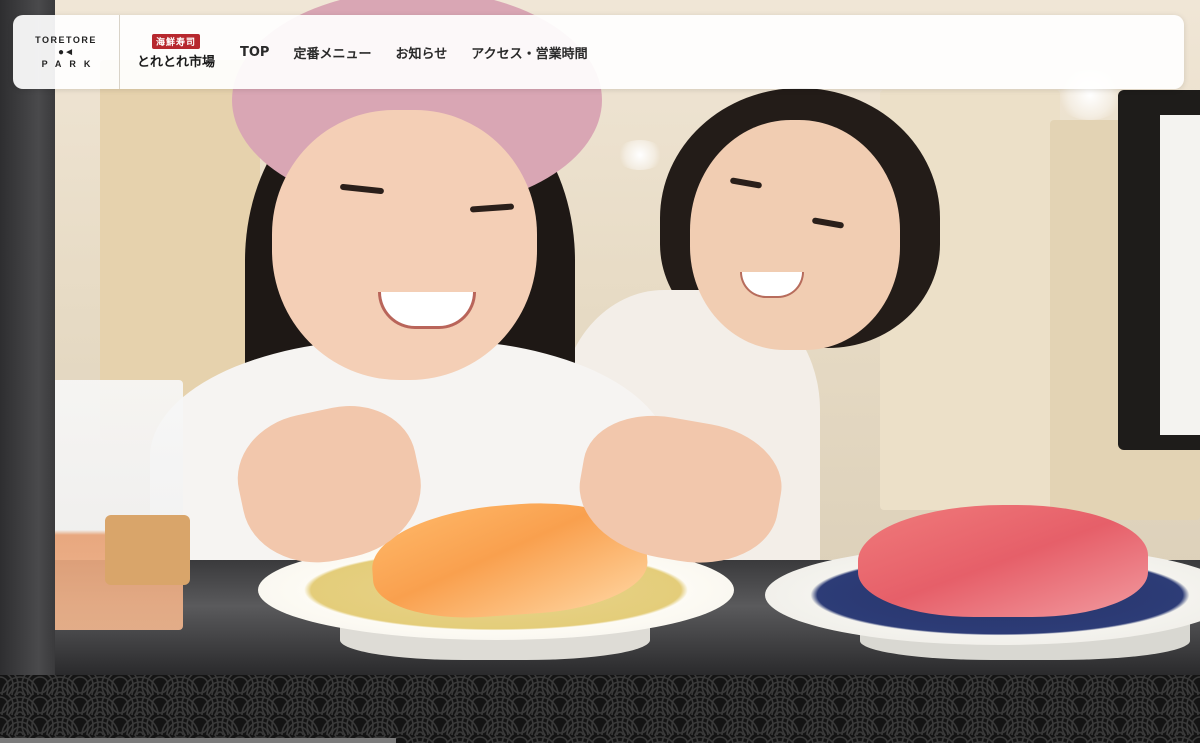 The height and width of the screenshot is (743, 1200). What do you see at coordinates (332, 52) in the screenshot?
I see `nav-link-menu: 定番メニュー` at bounding box center [332, 52].